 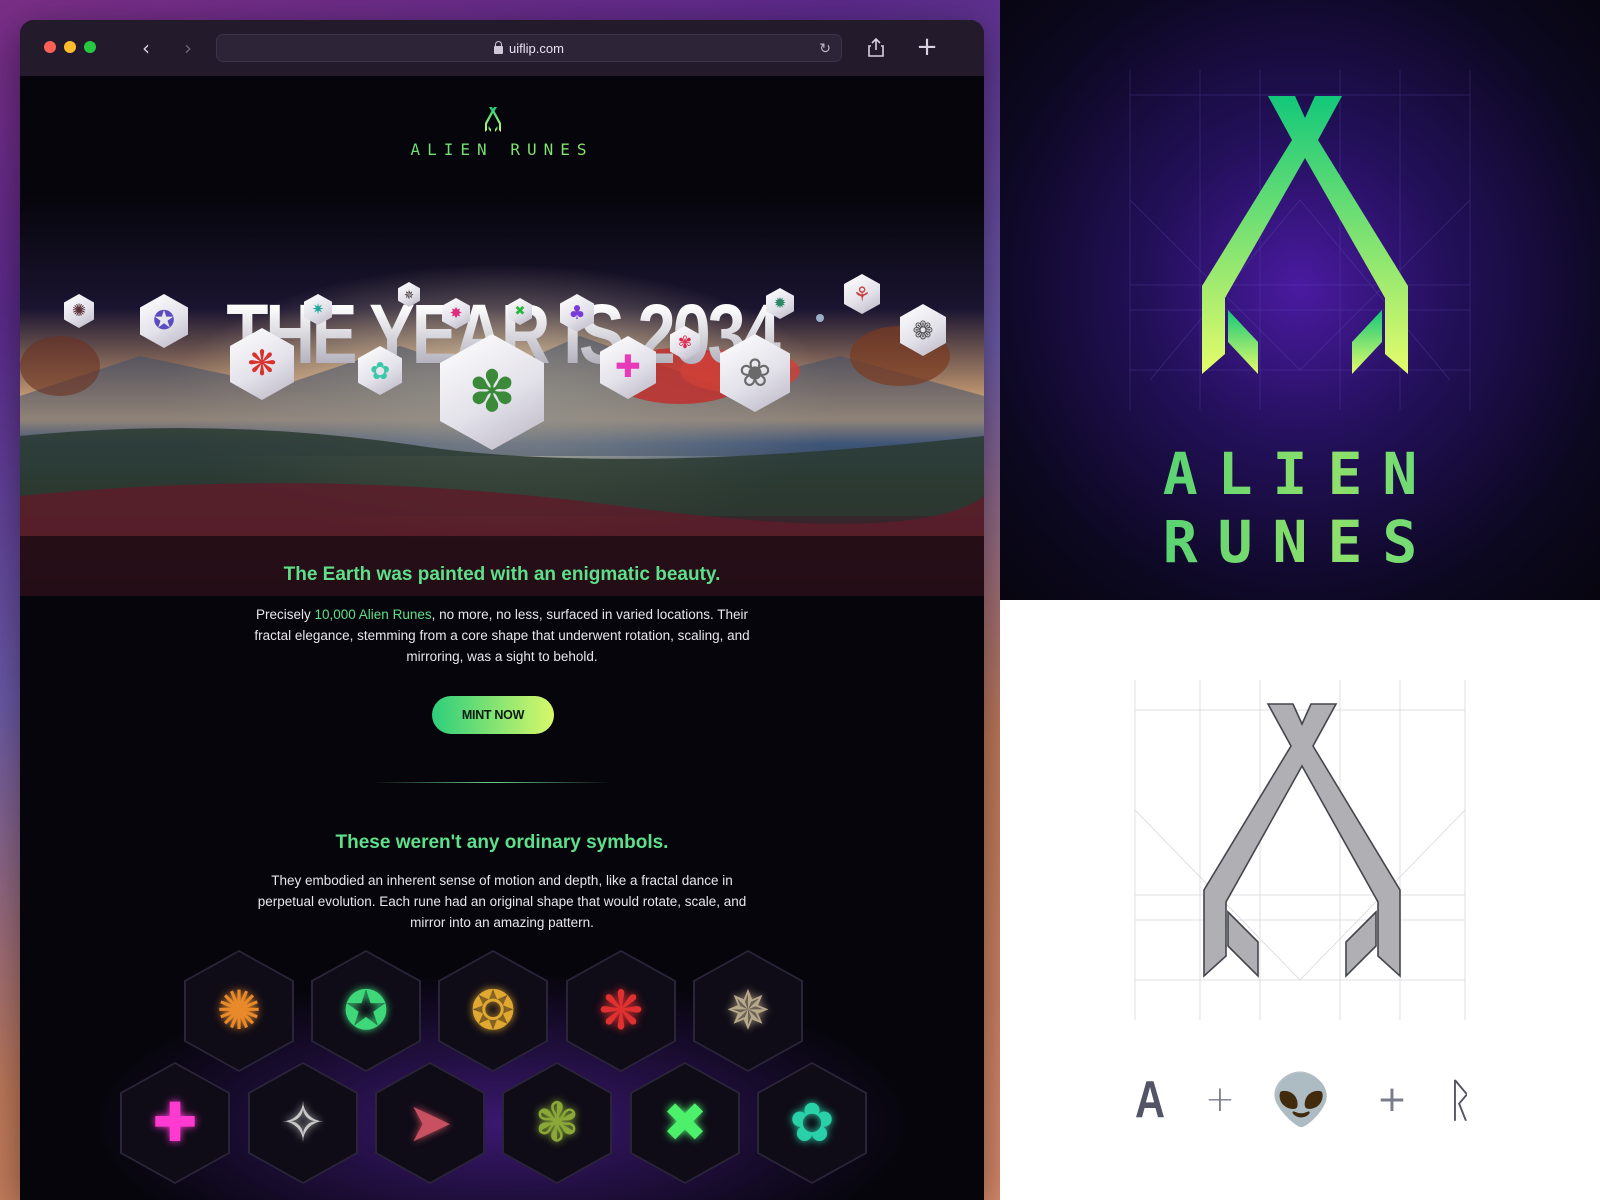 I want to click on rune-glyph-icon: ➤, so click(x=430, y=1122).